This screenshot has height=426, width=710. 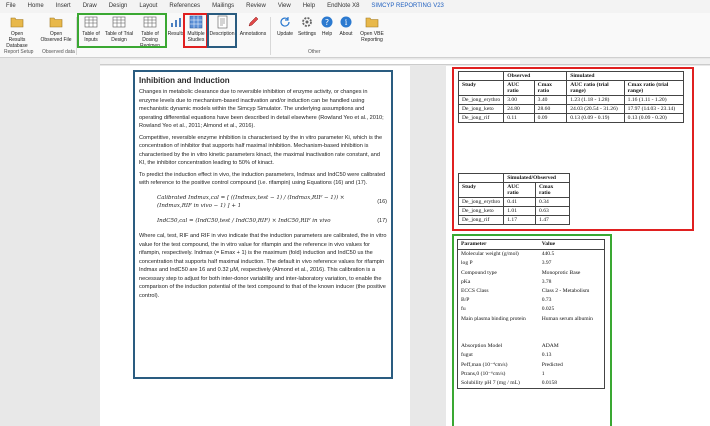 I want to click on svg-text: i, so click(x=346, y=22).